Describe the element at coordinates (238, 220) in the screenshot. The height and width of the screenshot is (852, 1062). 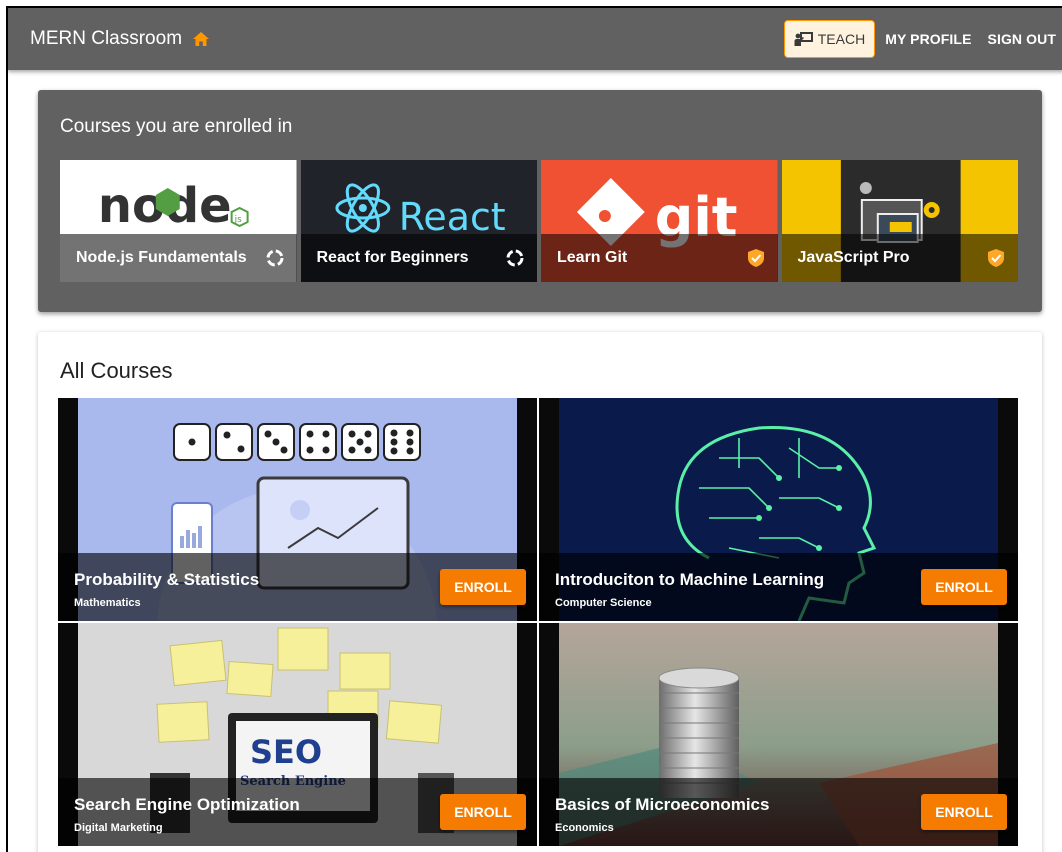
I see `node-logo-badge: js` at that location.